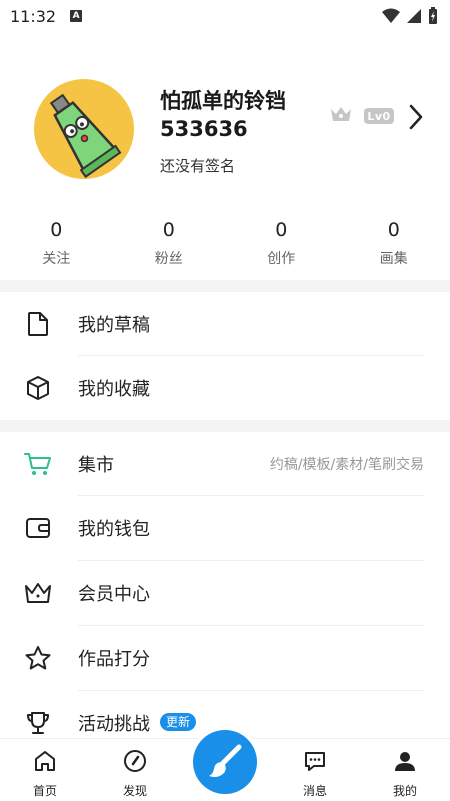  Describe the element at coordinates (225, 388) in the screenshot. I see `menu-item-favorites: 我的收藏` at that location.